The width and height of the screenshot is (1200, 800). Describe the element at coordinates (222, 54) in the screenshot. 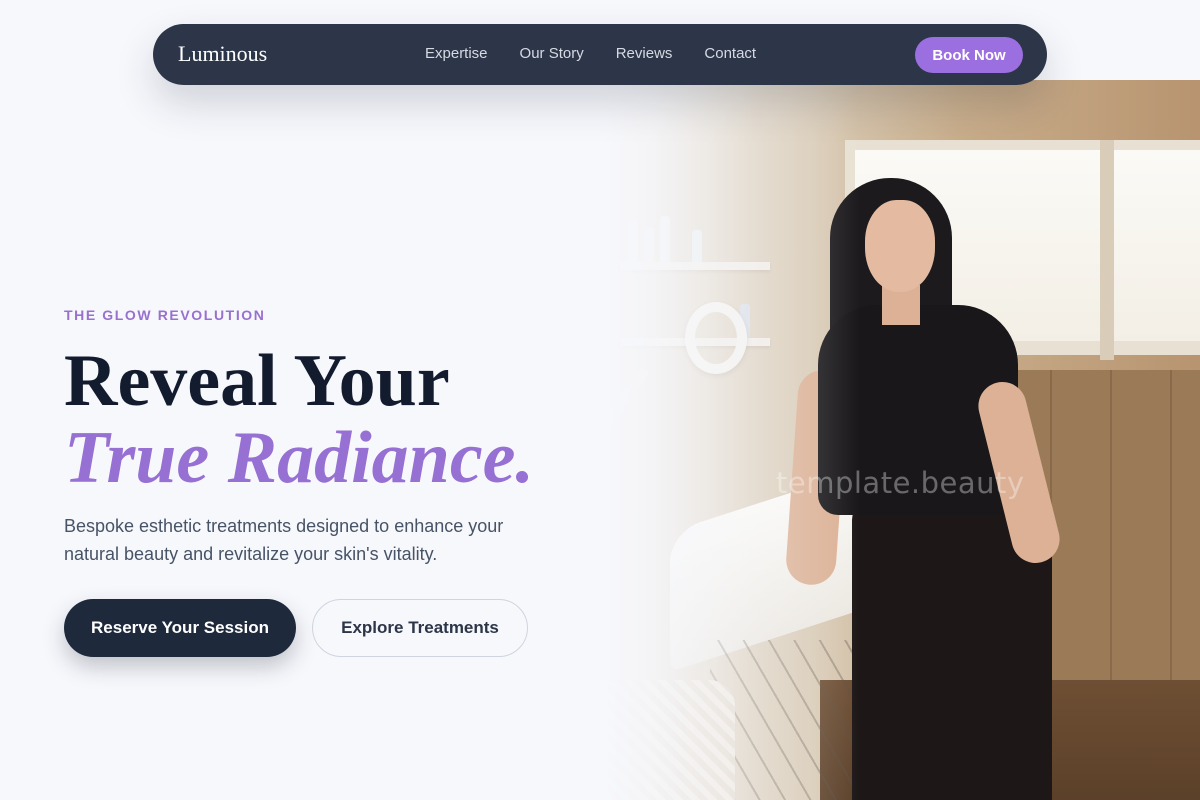

I see `brand-logo: Luminous` at that location.